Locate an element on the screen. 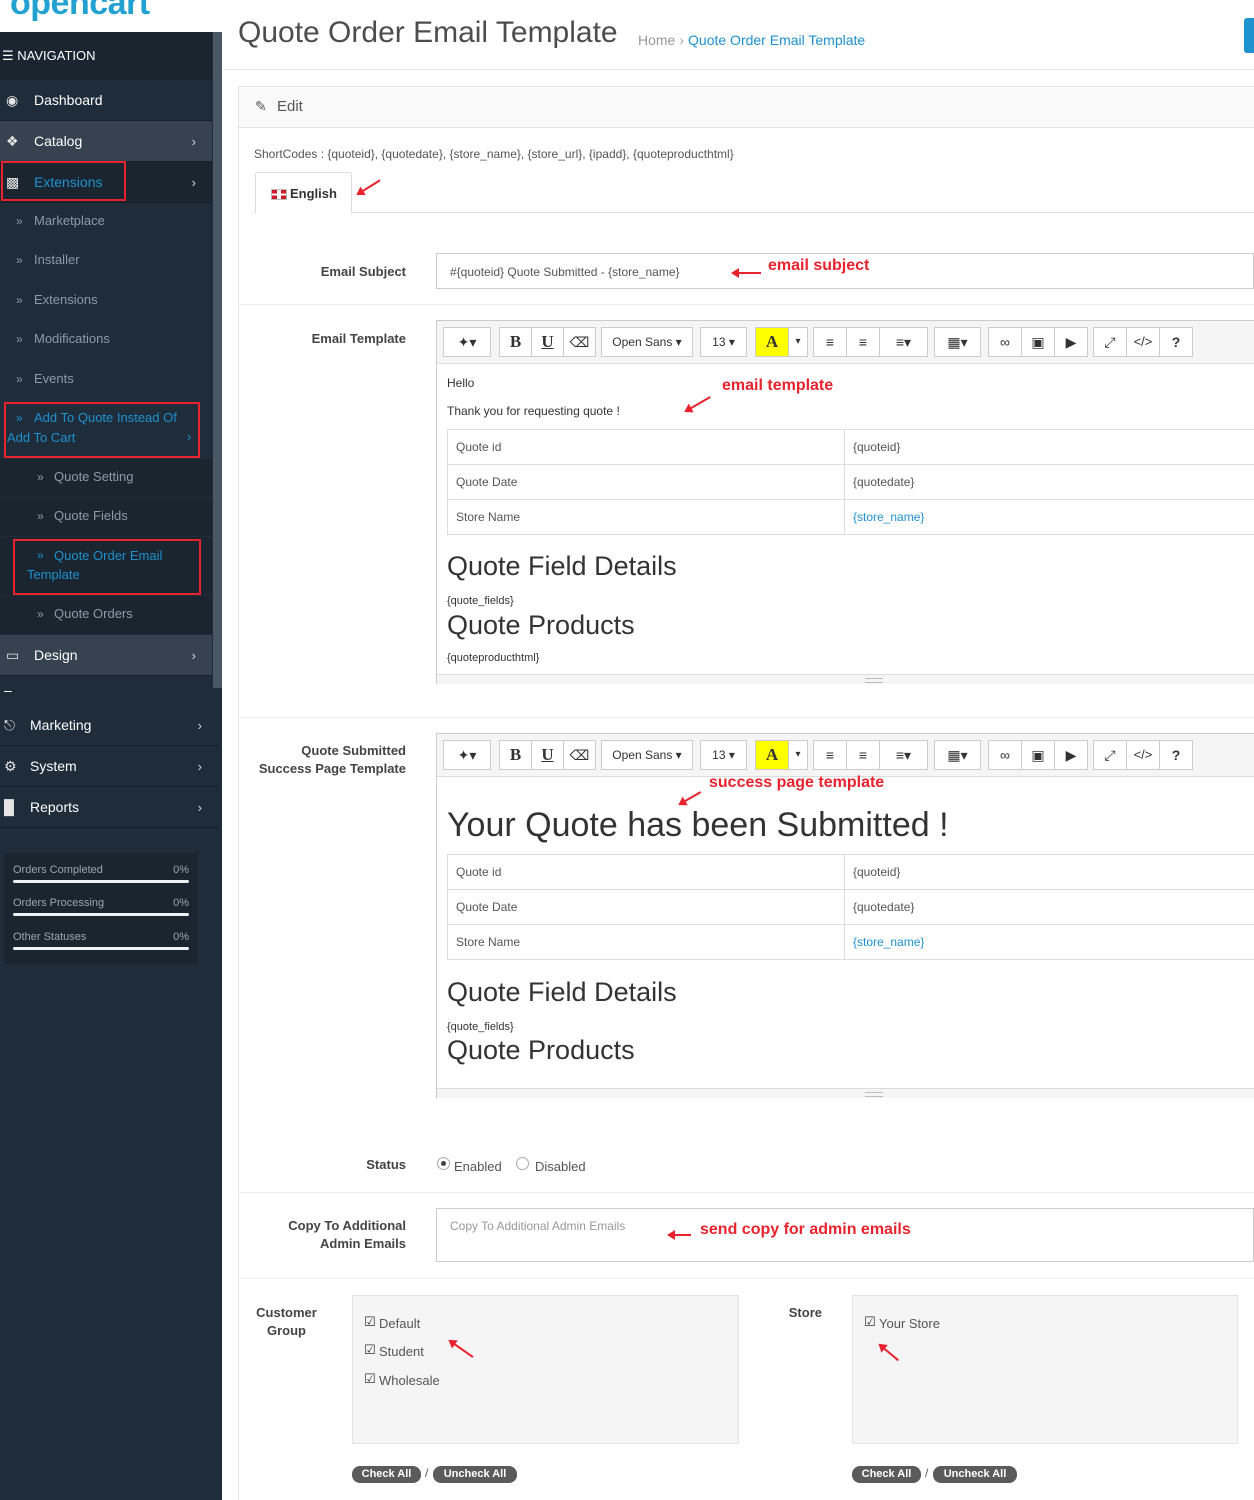 The image size is (1254, 1500). collapse-dash: – is located at coordinates (8, 690).